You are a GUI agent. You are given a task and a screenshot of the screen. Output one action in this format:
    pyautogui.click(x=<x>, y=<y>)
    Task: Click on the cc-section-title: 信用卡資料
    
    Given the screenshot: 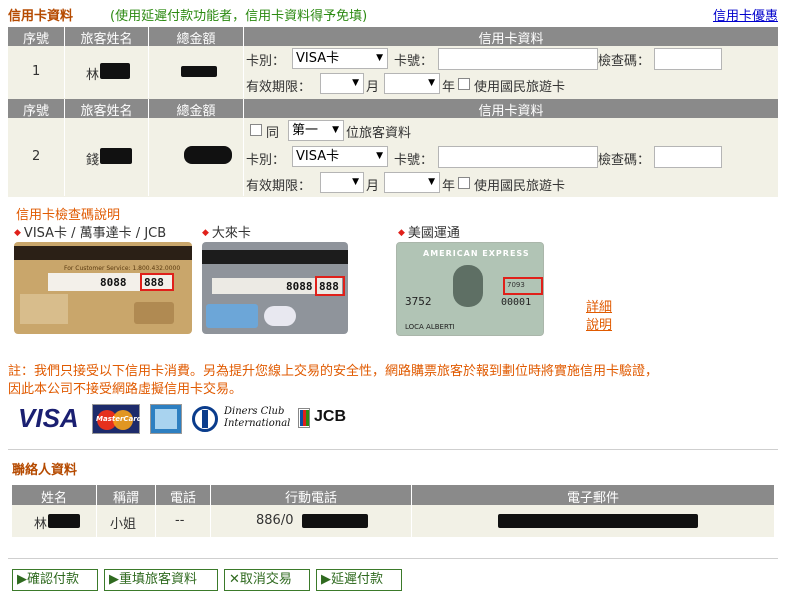 What is the action you would take?
    pyautogui.click(x=41, y=16)
    